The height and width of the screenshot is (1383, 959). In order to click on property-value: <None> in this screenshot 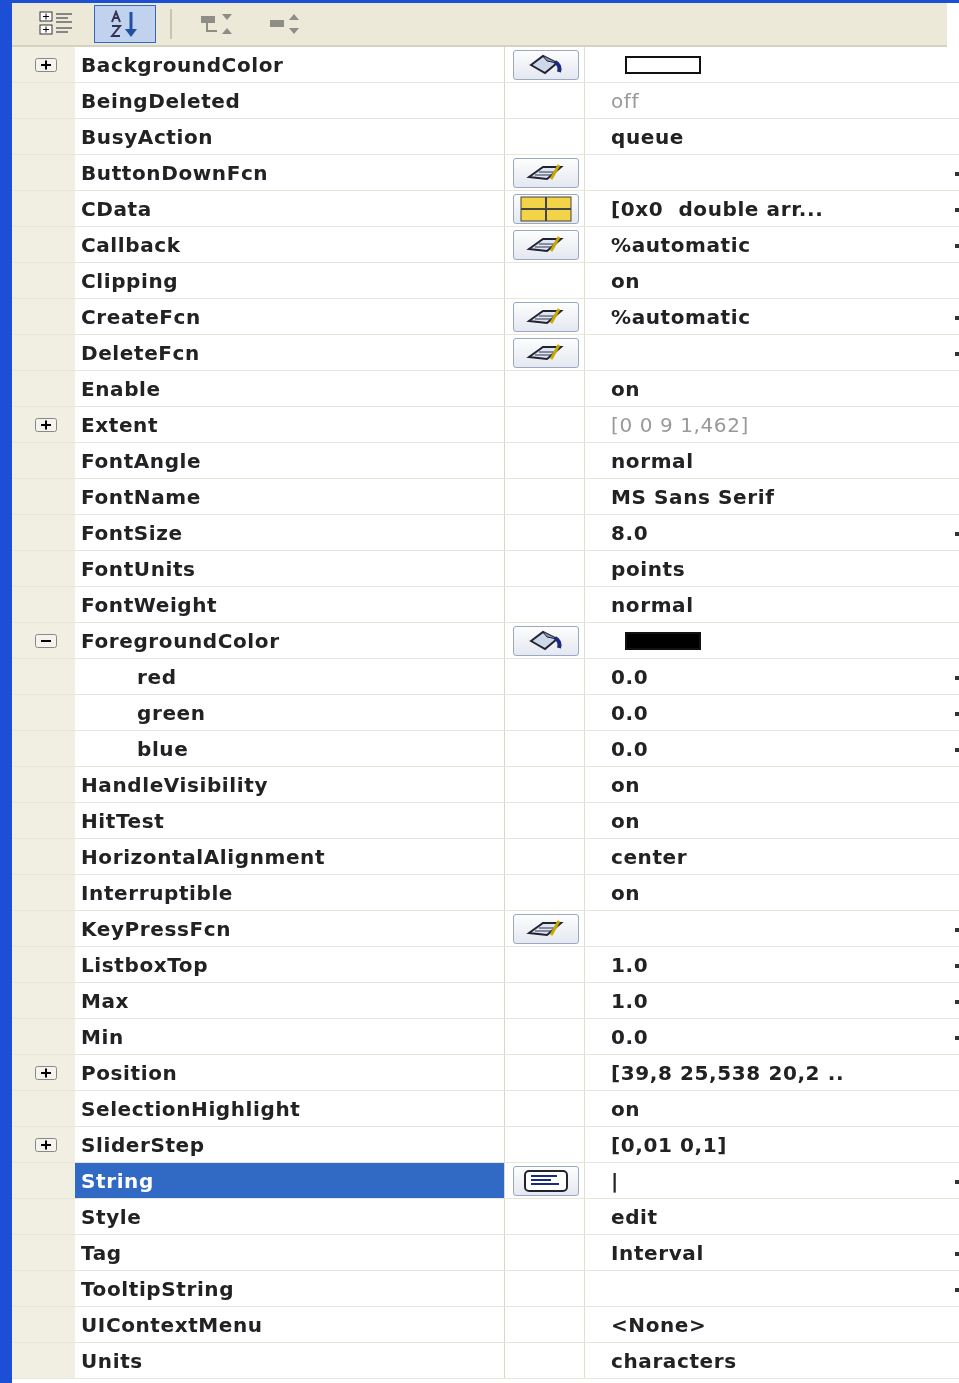, I will do `click(659, 1324)`.